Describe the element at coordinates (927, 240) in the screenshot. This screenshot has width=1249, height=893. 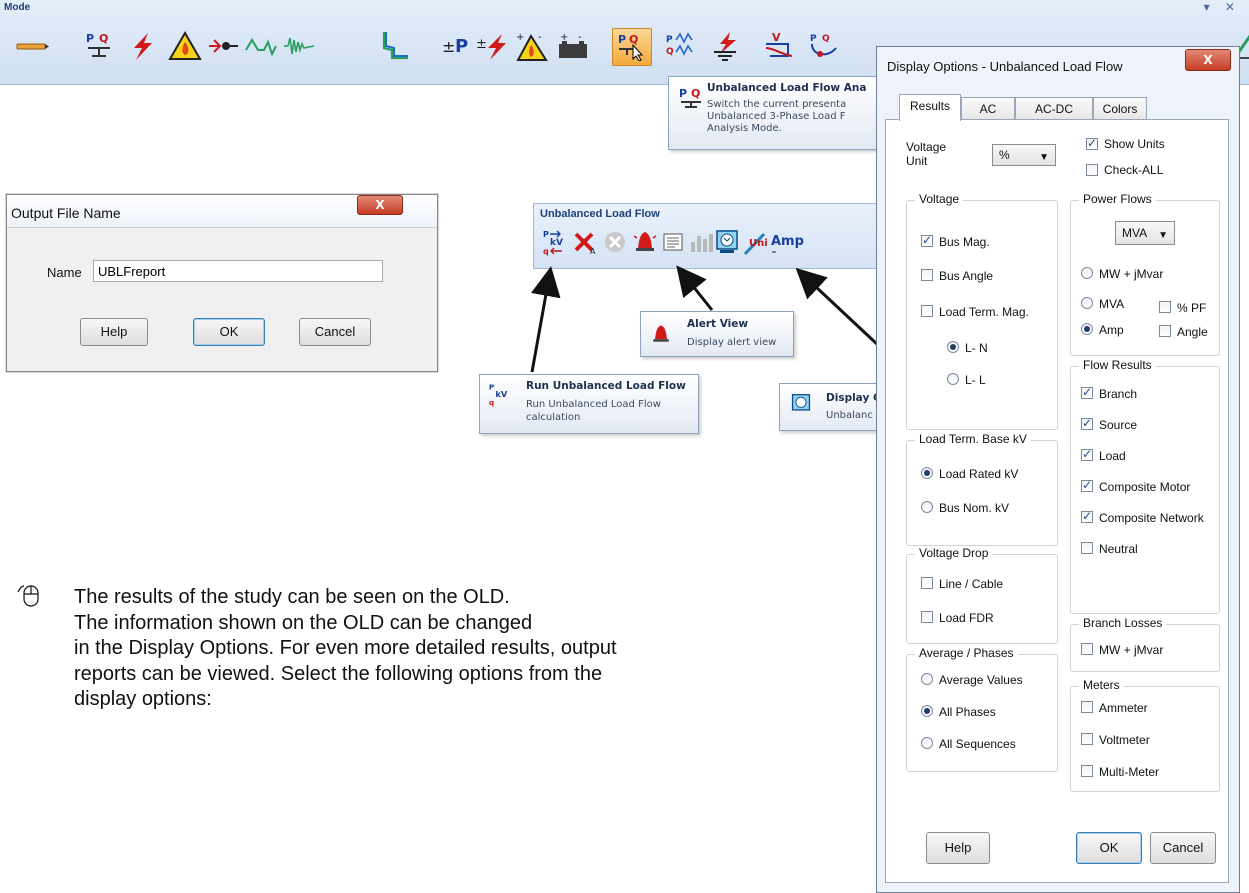
I see `bus-mag-checkbox` at that location.